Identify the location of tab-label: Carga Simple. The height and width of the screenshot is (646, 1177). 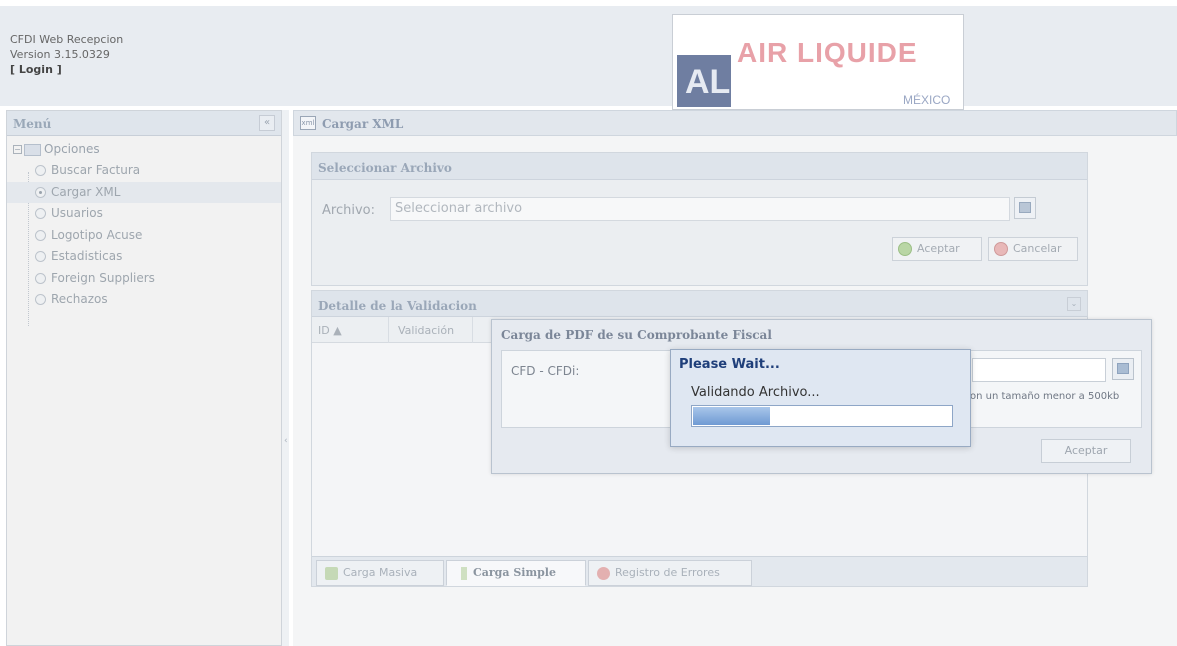
(514, 572).